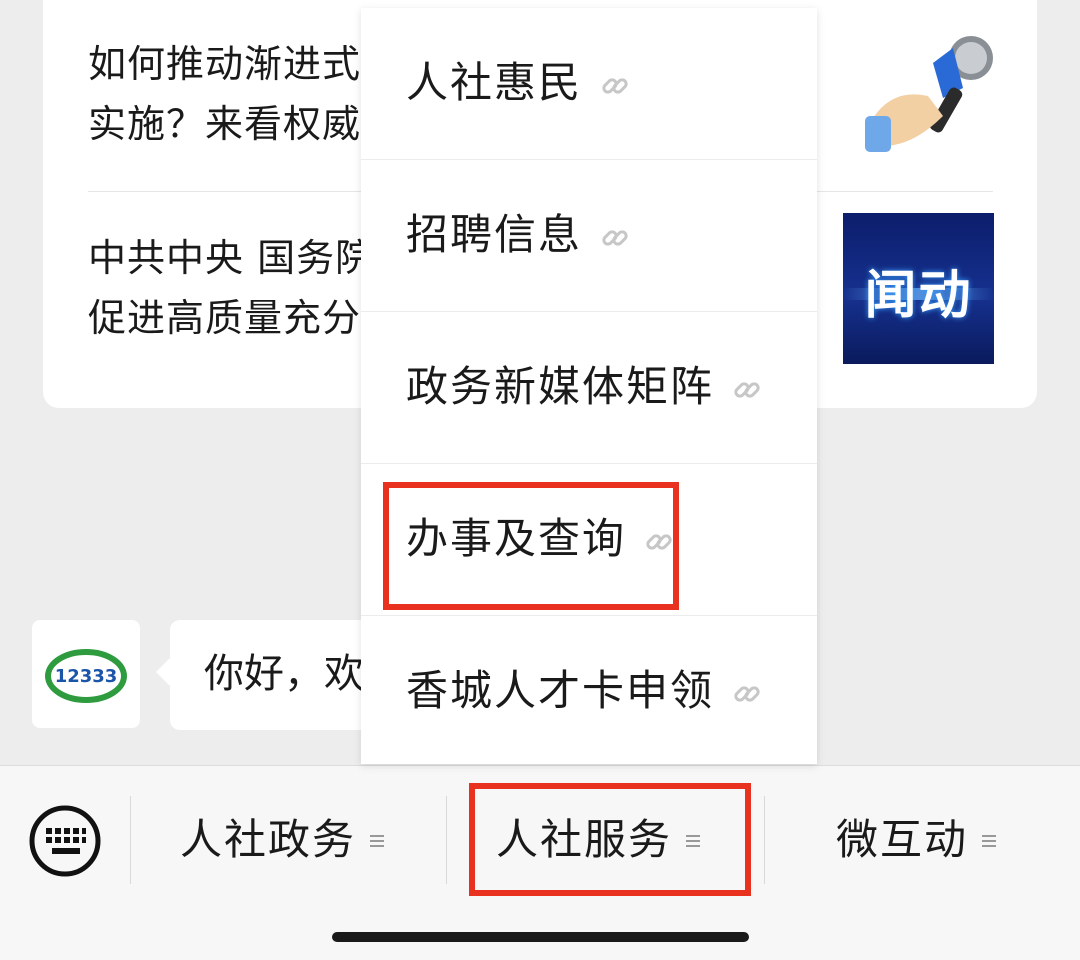 This screenshot has height=960, width=1080. I want to click on news-thumbnail-label: 闻动, so click(918, 296).